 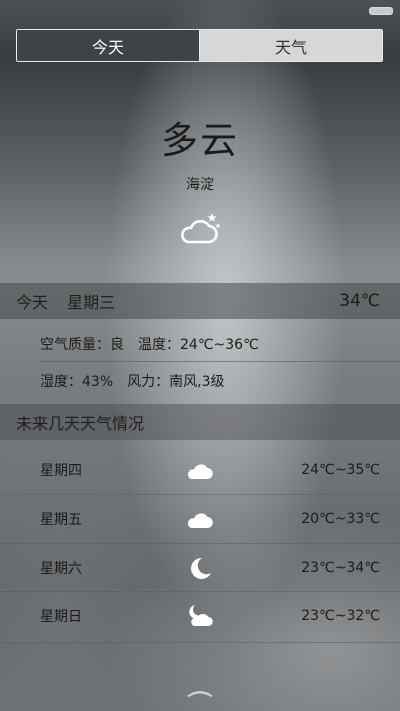 What do you see at coordinates (291, 45) in the screenshot?
I see `tab-weather: 天气` at bounding box center [291, 45].